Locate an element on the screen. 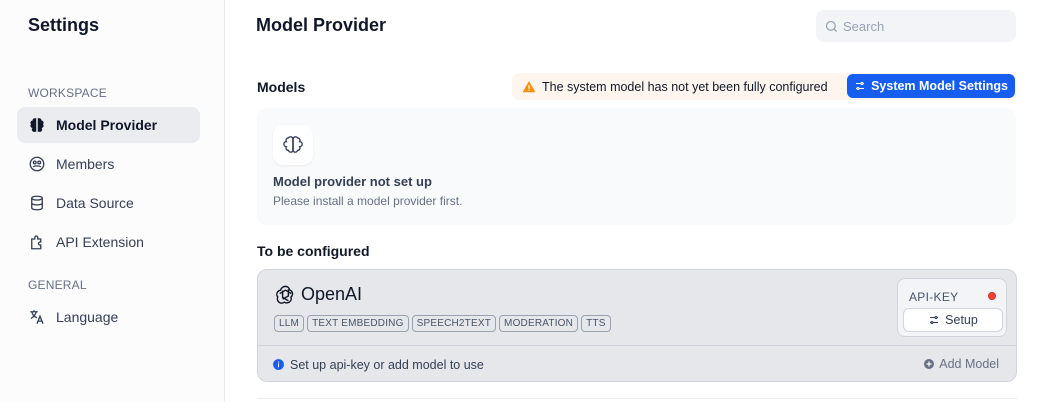 Image resolution: width=1039 pixels, height=402 pixels. search-box is located at coordinates (916, 26).